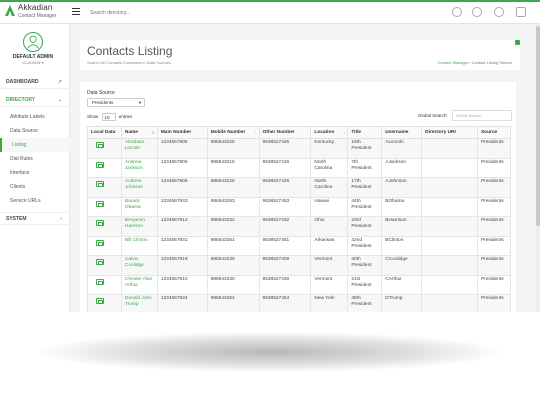 The height and width of the screenshot is (396, 540). What do you see at coordinates (134, 165) in the screenshot?
I see `contact-name-link: Andrew Jackson` at bounding box center [134, 165].